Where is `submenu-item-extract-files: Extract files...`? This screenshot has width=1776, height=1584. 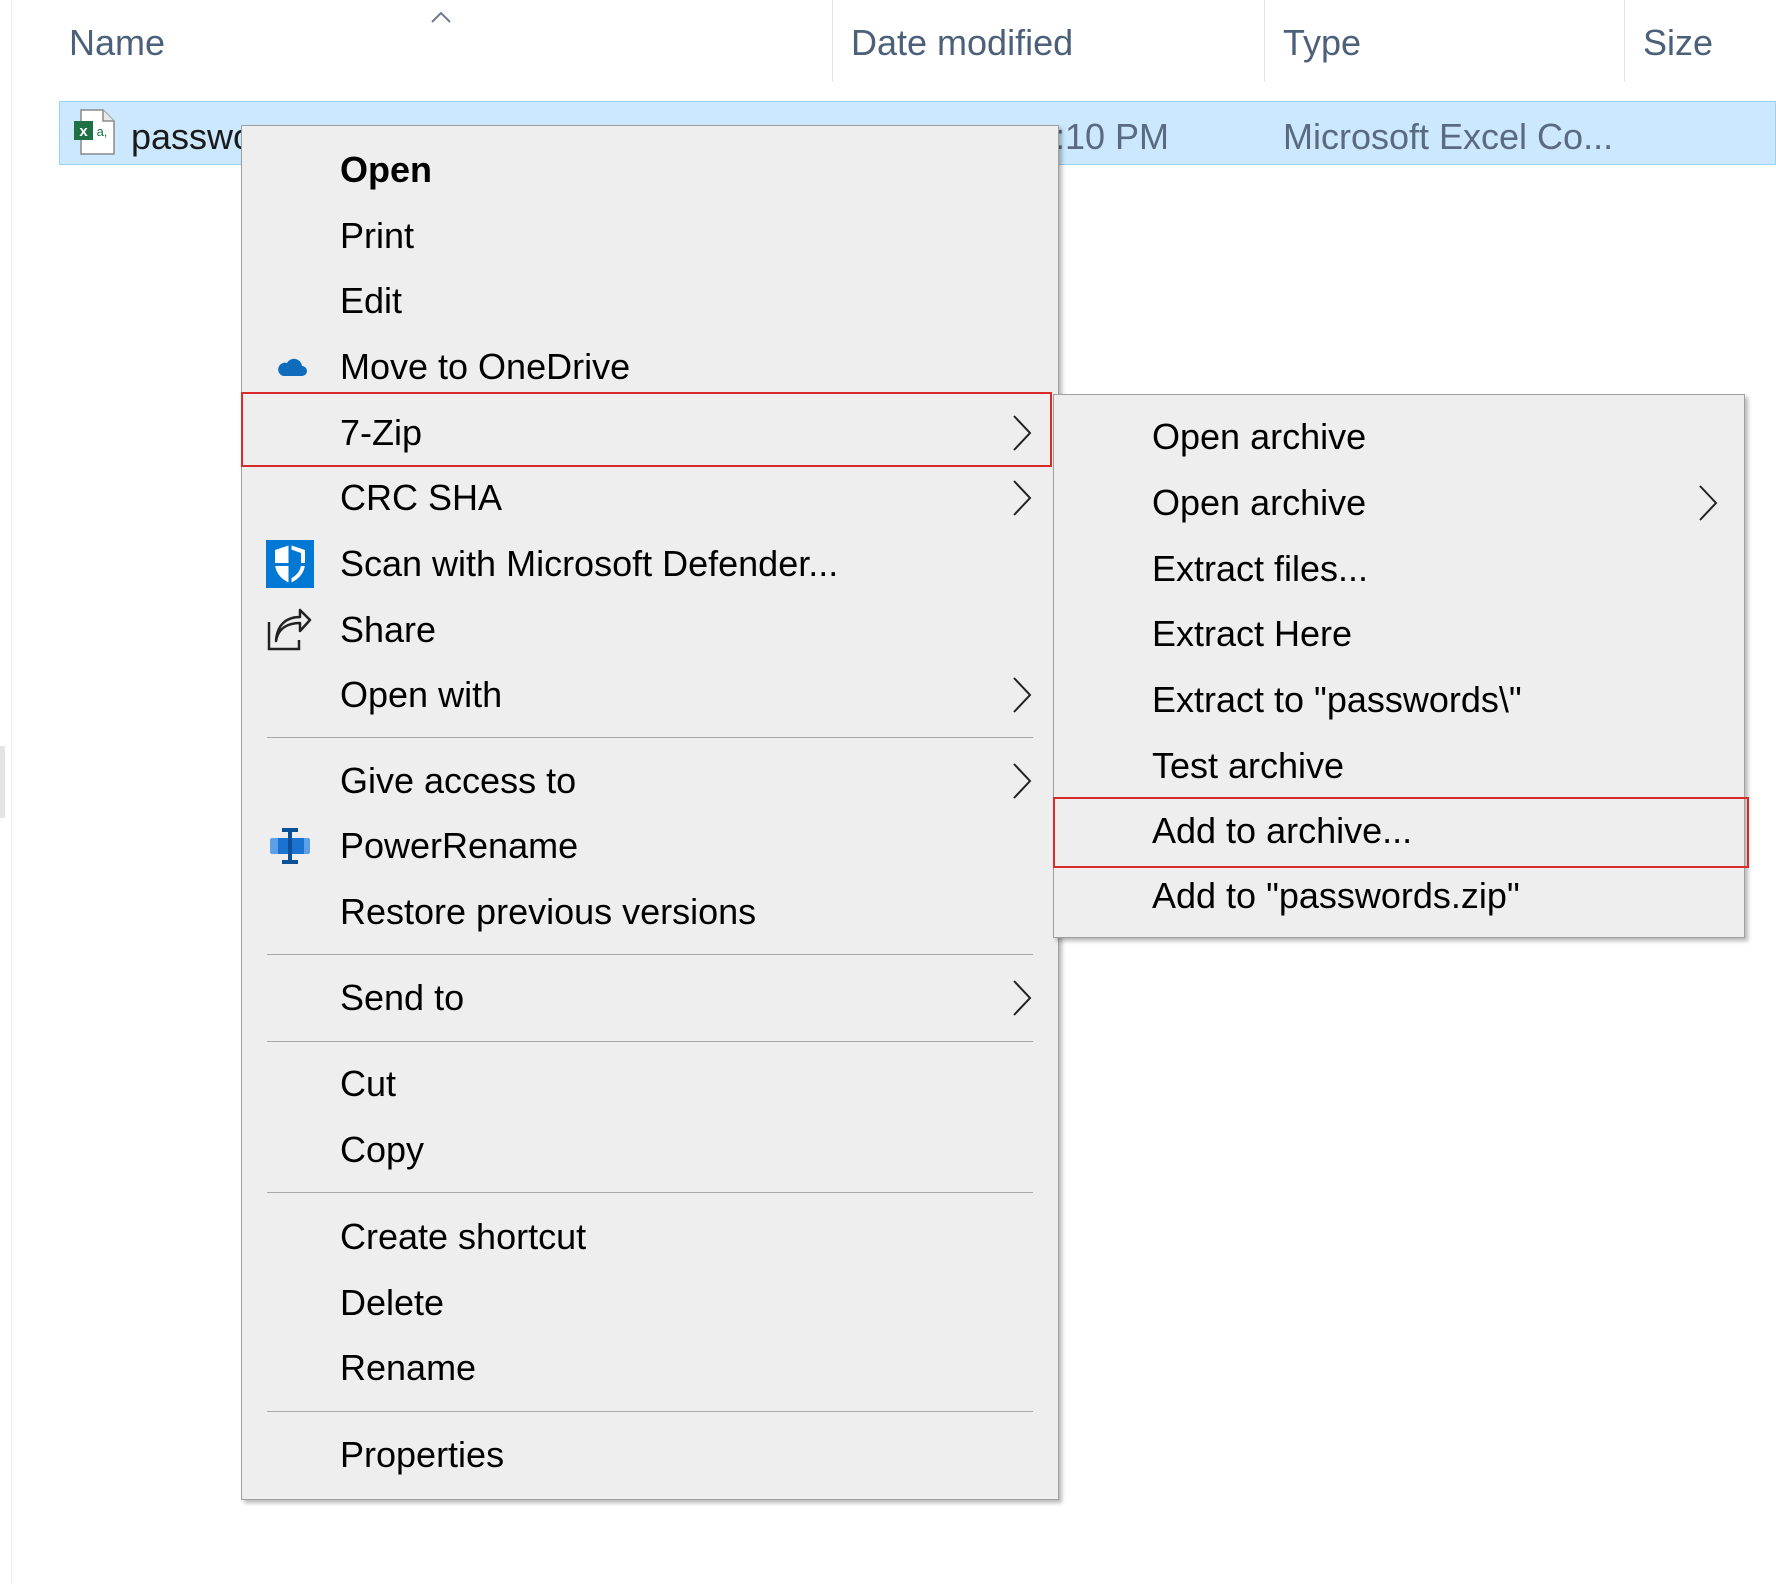 submenu-item-extract-files: Extract files... is located at coordinates (1399, 569).